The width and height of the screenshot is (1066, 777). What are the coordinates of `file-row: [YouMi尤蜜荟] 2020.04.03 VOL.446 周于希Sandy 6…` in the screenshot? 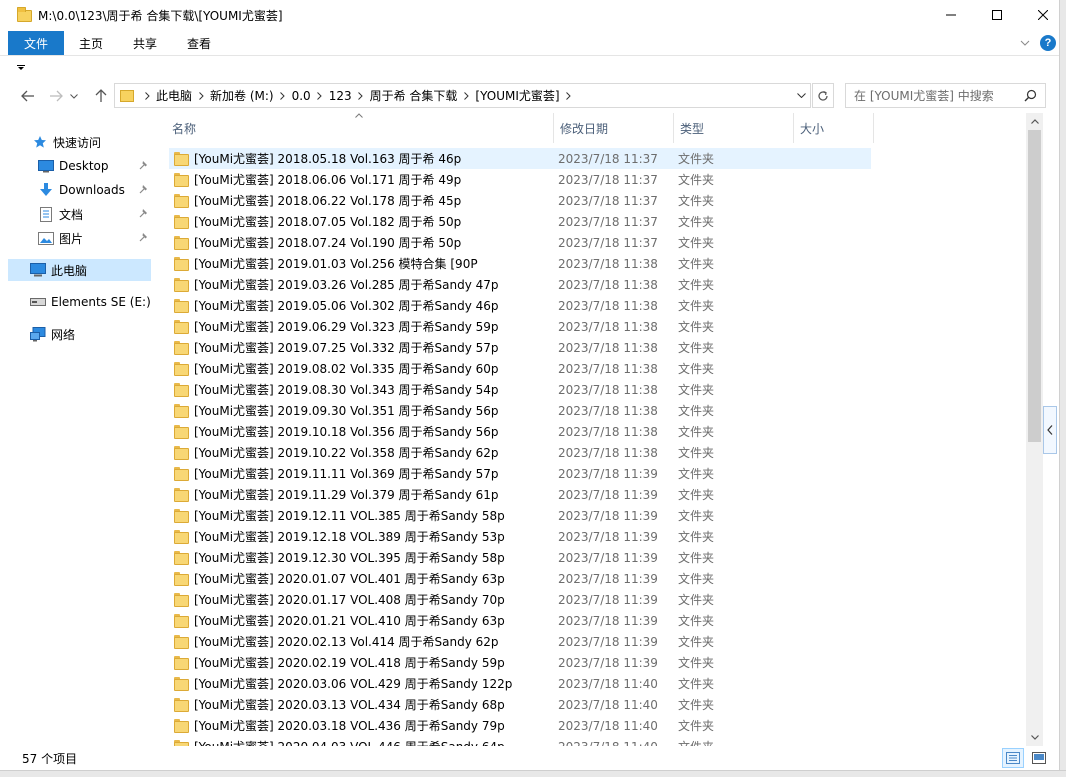 It's located at (599, 741).